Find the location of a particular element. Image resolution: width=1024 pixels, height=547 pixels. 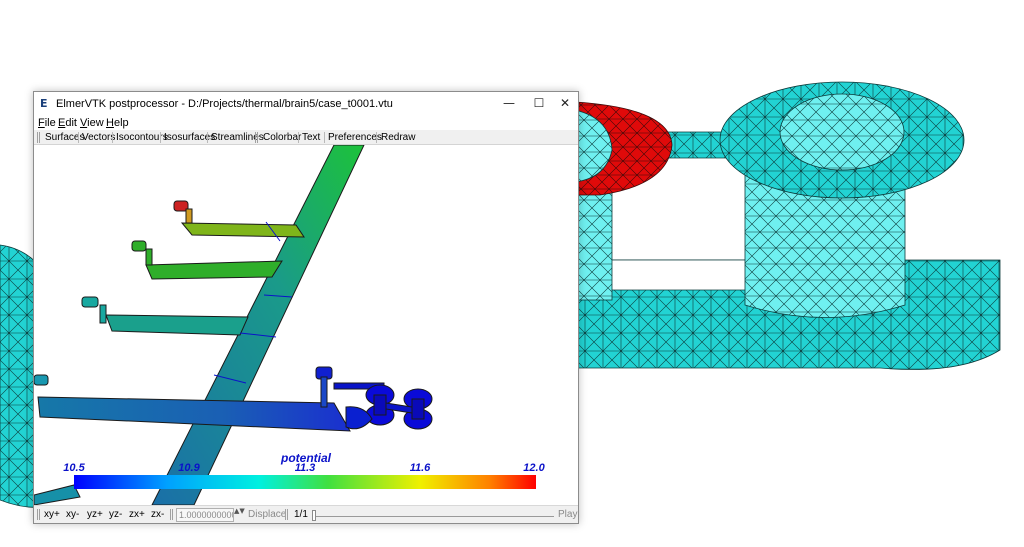

frame-slider-track is located at coordinates (434, 516).